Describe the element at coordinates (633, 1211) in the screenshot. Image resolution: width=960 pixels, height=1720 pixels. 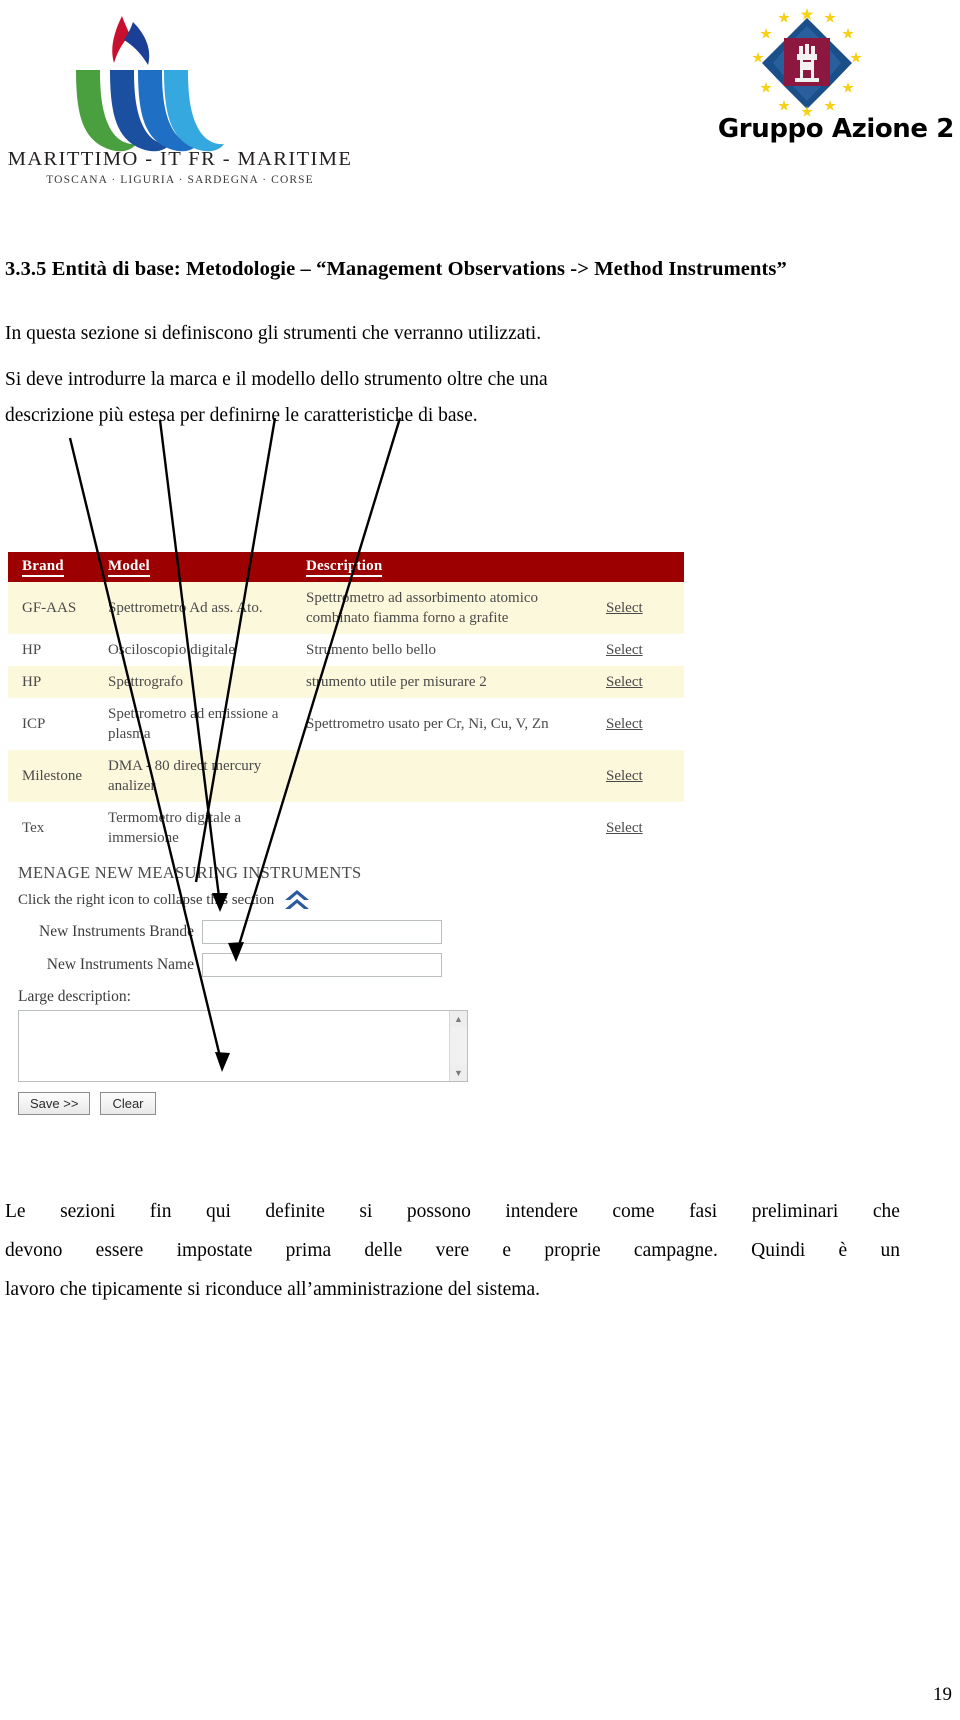
I see `word: come` at that location.